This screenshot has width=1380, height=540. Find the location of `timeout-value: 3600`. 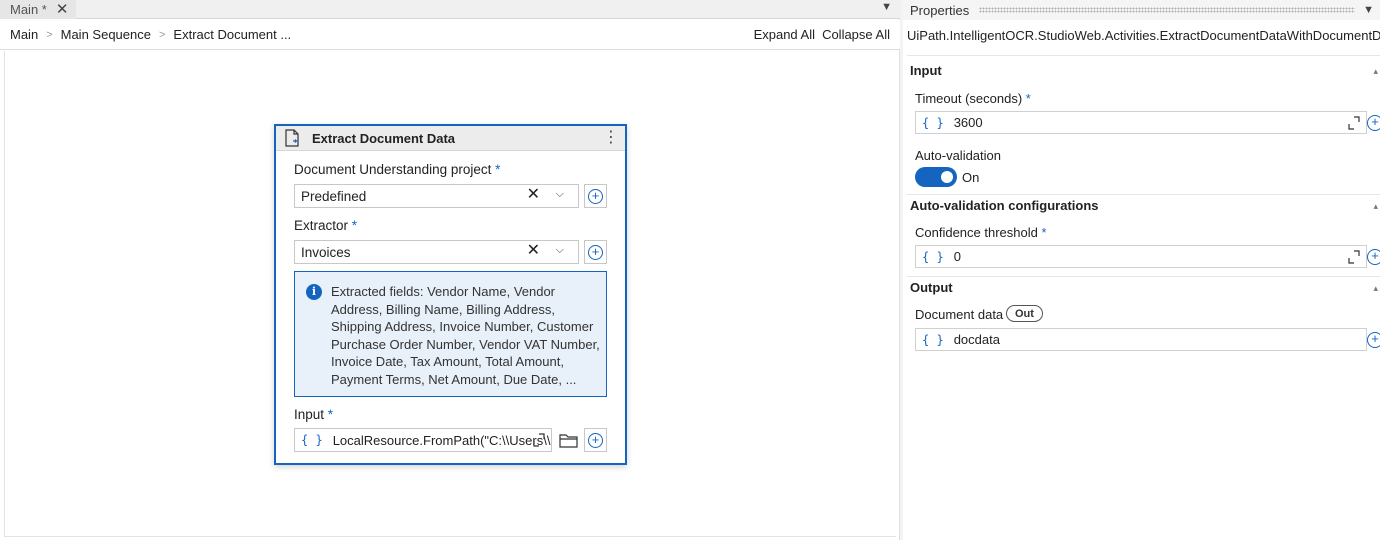

timeout-value: 3600 is located at coordinates (968, 122).